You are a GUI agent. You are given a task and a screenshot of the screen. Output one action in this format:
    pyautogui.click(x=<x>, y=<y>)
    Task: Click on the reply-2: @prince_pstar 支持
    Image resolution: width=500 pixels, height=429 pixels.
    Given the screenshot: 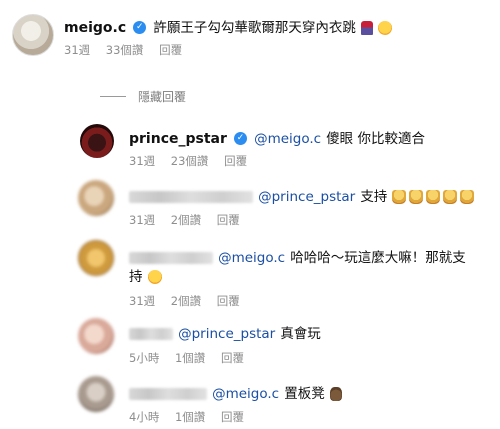 What is the action you would take?
    pyautogui.click(x=303, y=195)
    